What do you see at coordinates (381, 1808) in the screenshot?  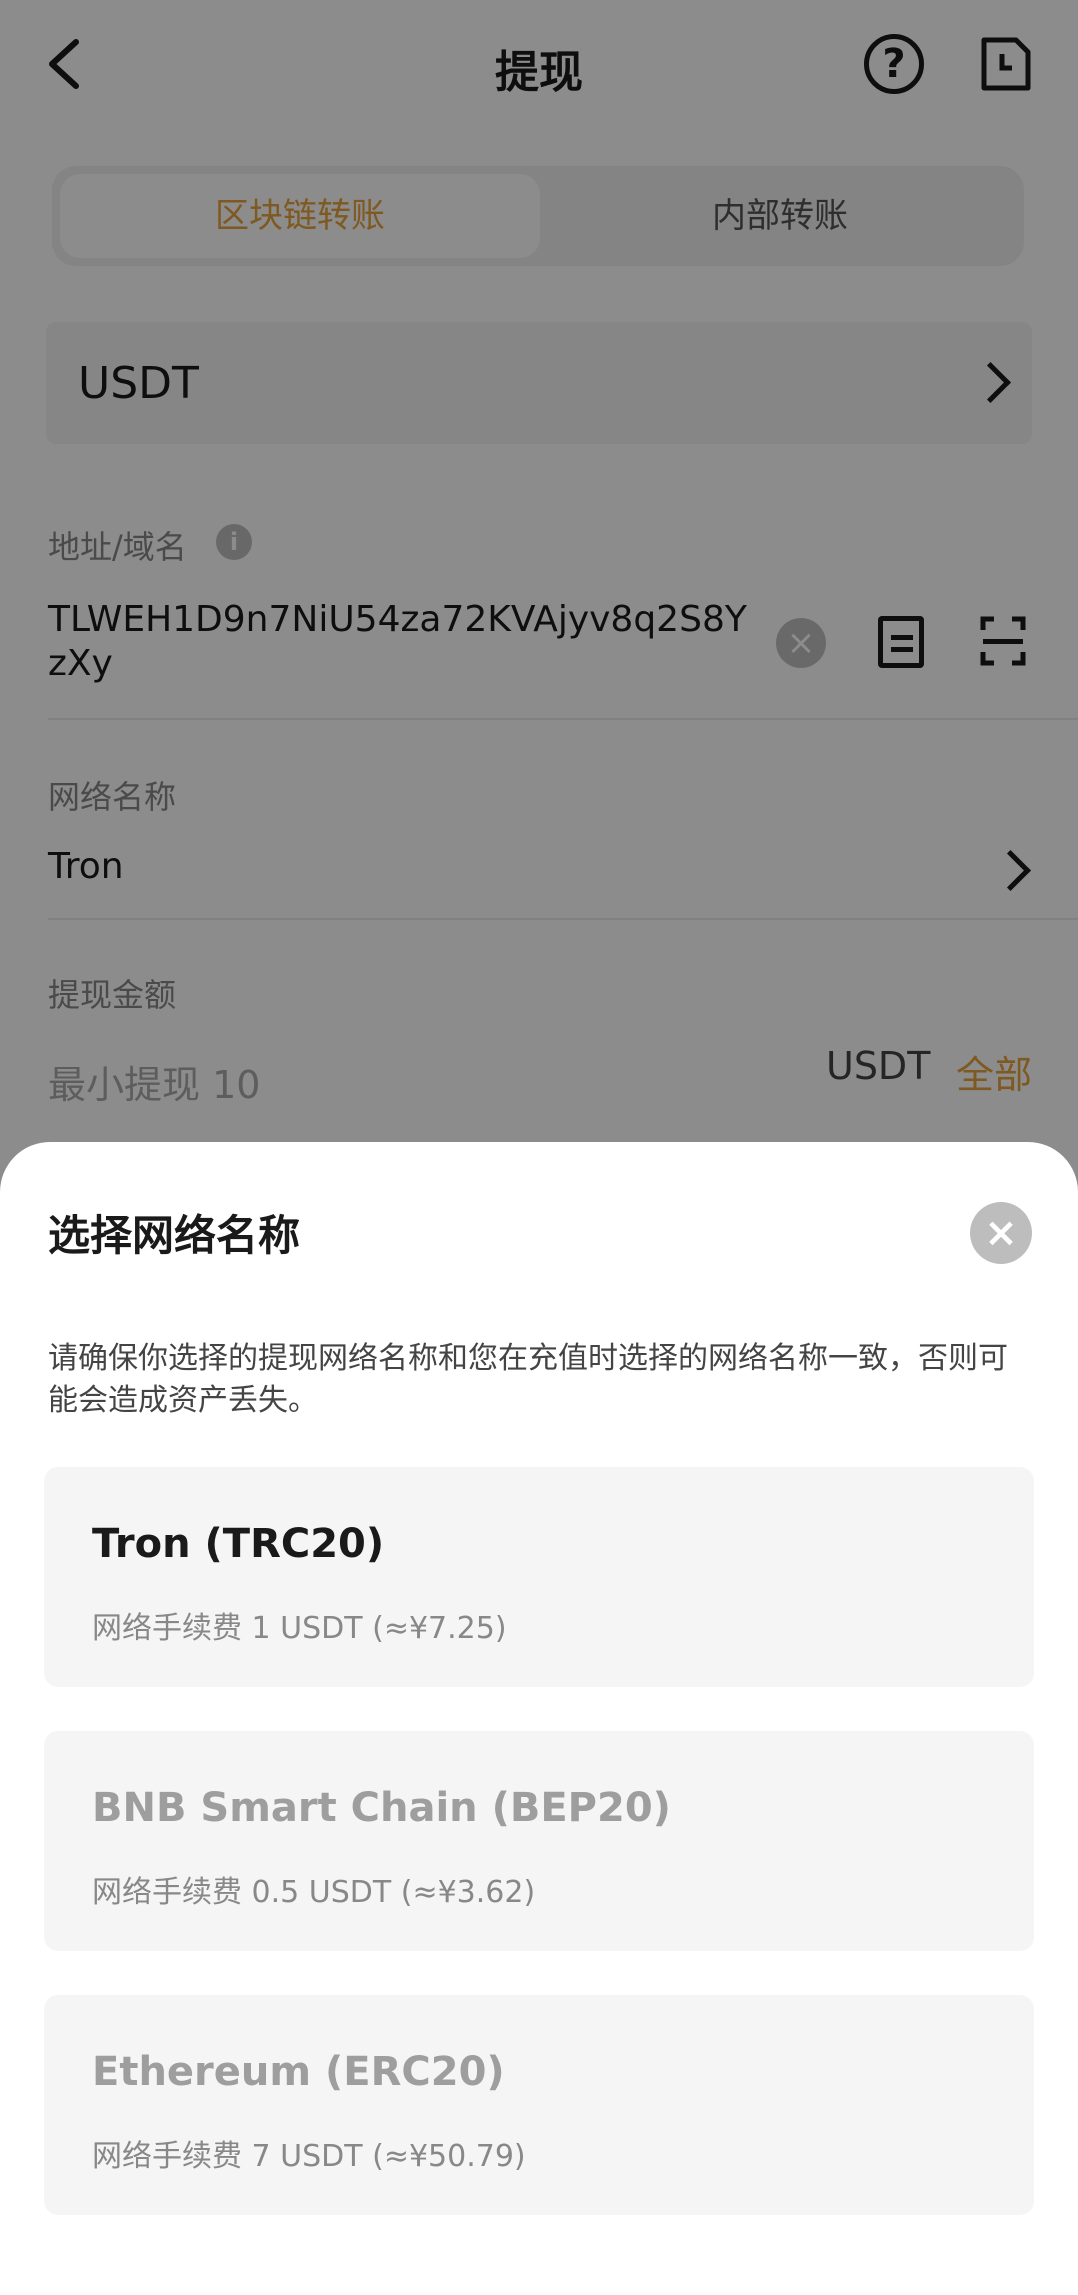 I see `network-option-name: BNB Smart Chain (BEP20)` at bounding box center [381, 1808].